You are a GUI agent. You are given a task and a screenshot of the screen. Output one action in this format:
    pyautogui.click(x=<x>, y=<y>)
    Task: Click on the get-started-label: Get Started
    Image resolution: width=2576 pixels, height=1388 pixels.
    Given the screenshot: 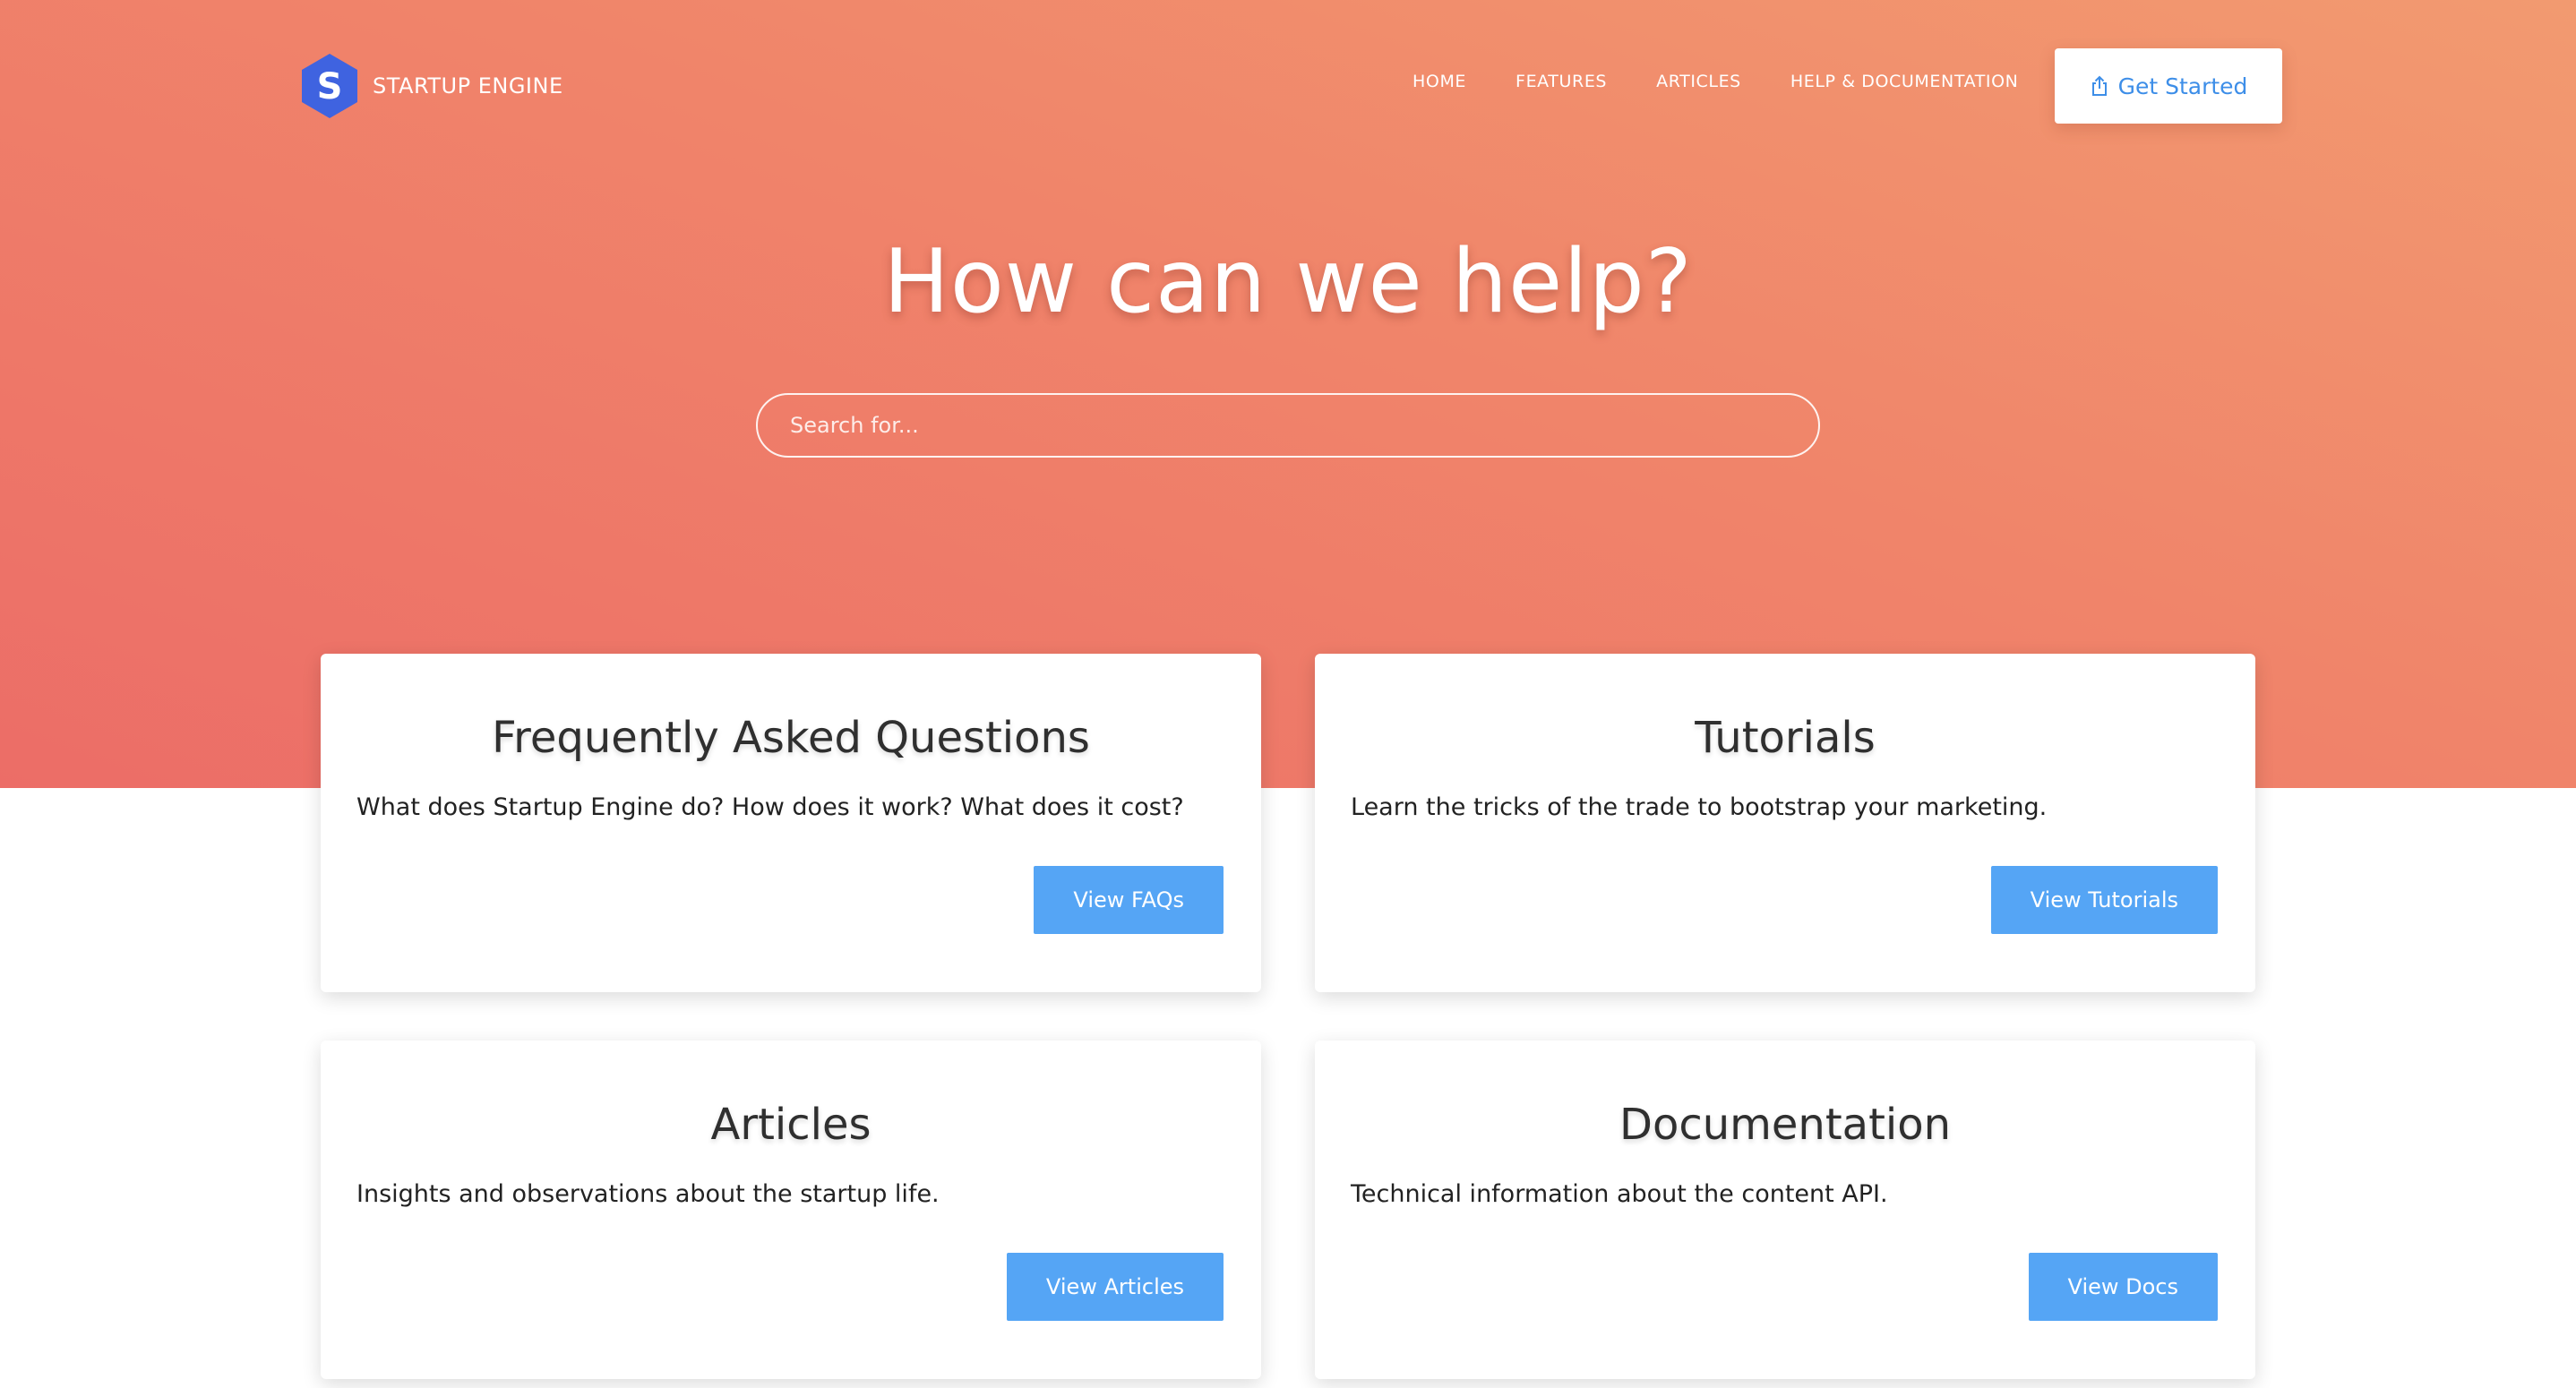 What is the action you would take?
    pyautogui.click(x=2182, y=86)
    